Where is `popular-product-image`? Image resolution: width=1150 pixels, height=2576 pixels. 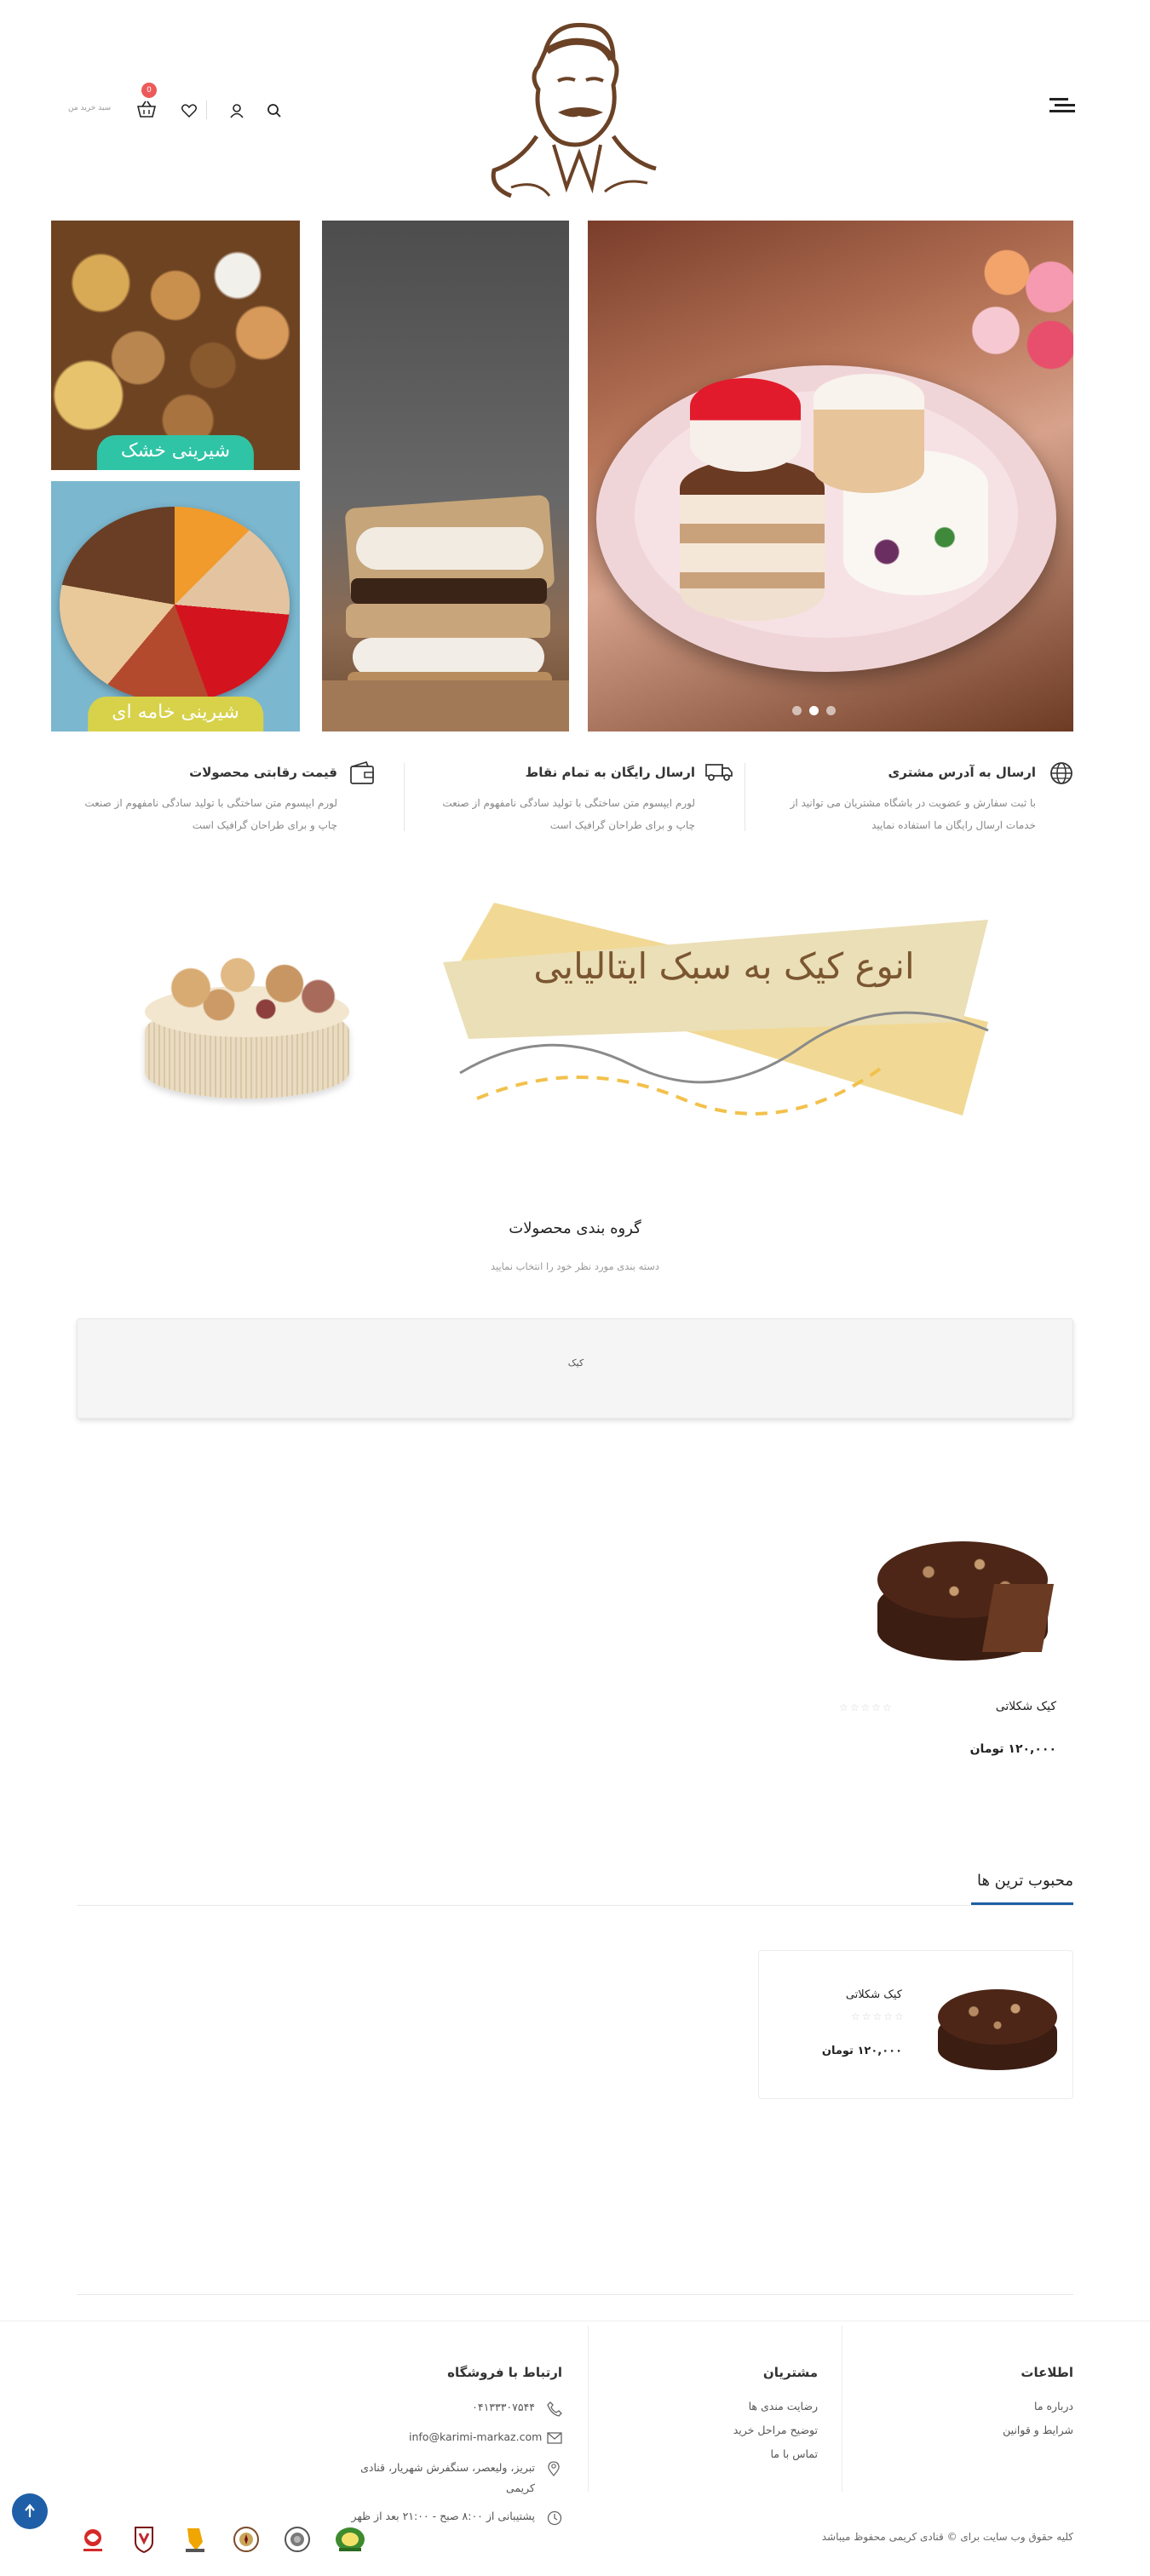 popular-product-image is located at coordinates (997, 2027).